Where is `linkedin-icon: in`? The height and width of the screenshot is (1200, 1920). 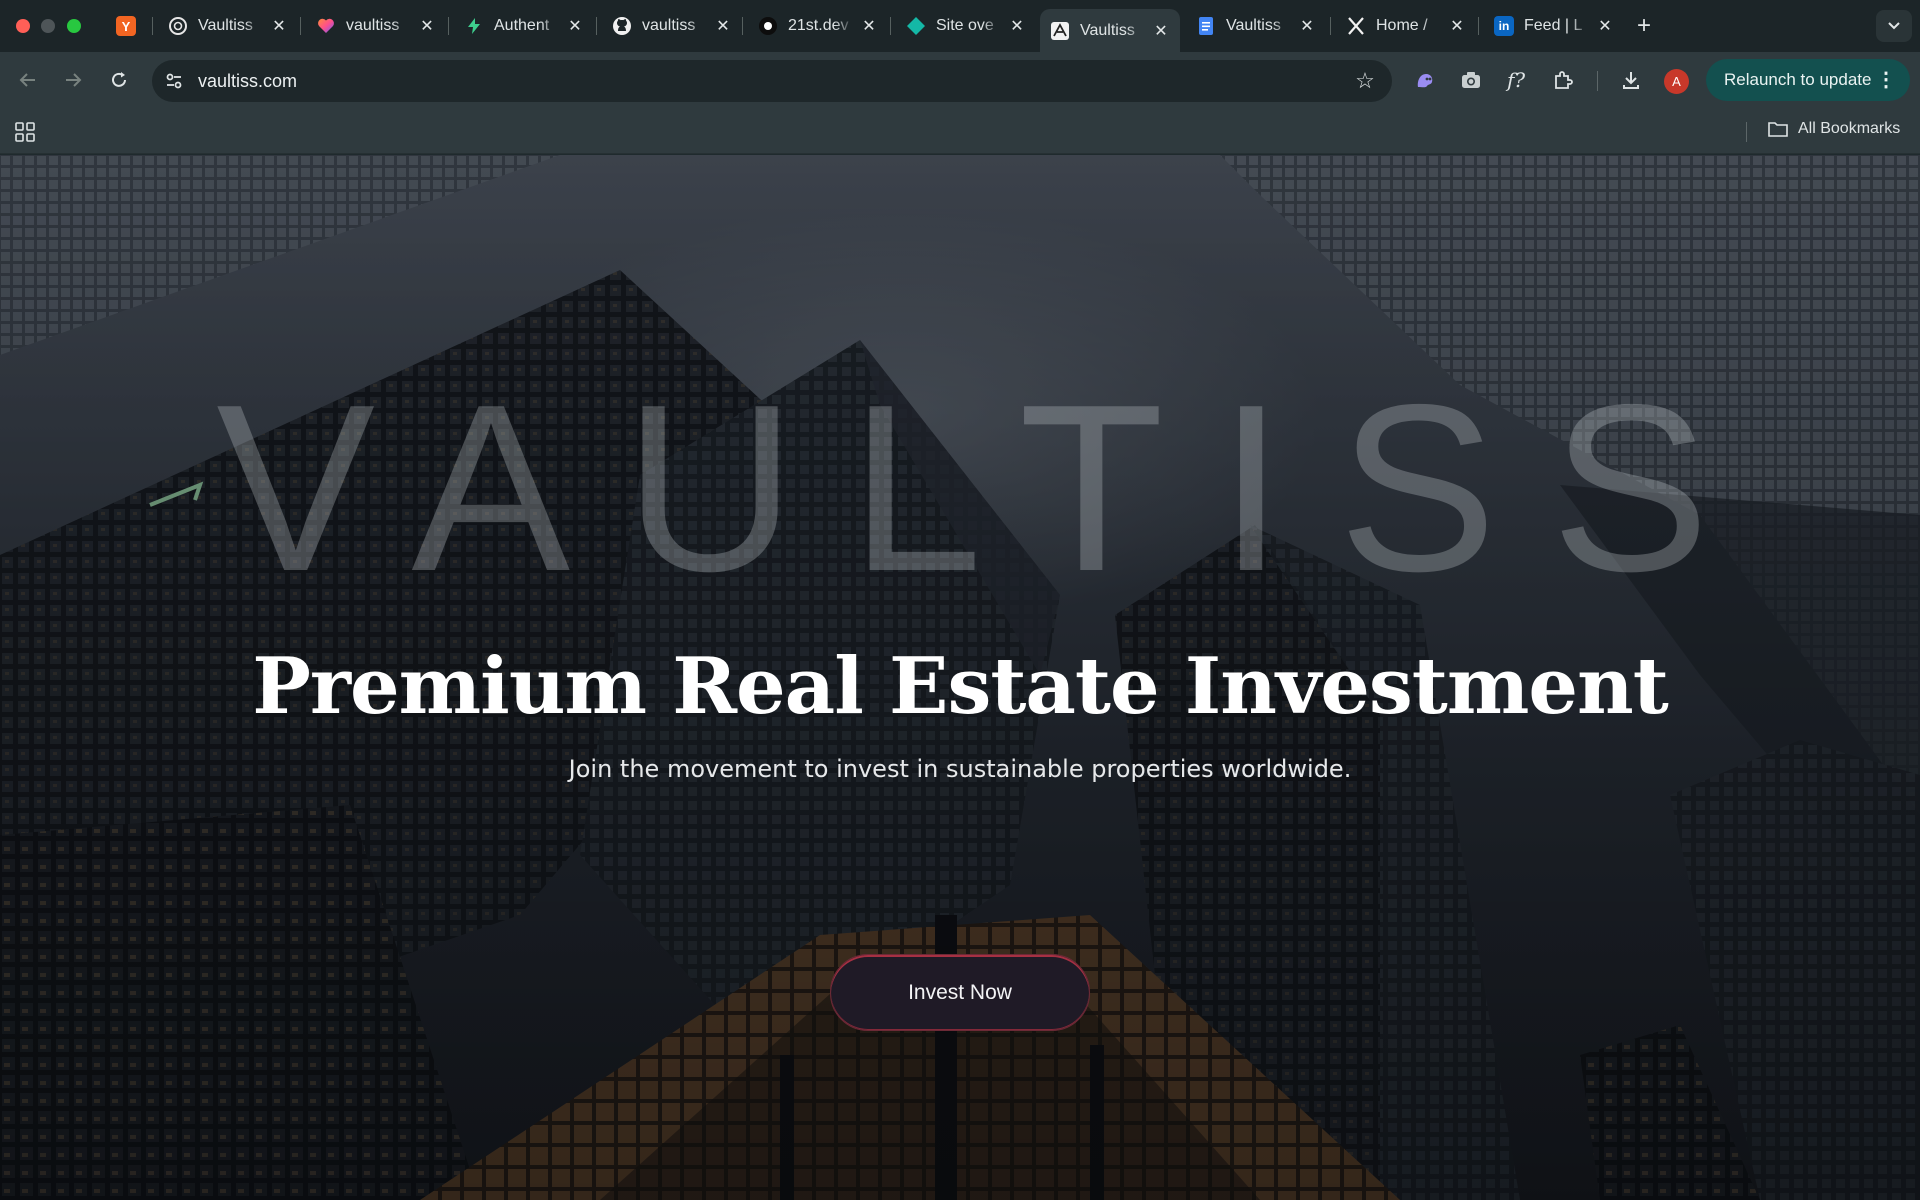
linkedin-icon: in is located at coordinates (1504, 26).